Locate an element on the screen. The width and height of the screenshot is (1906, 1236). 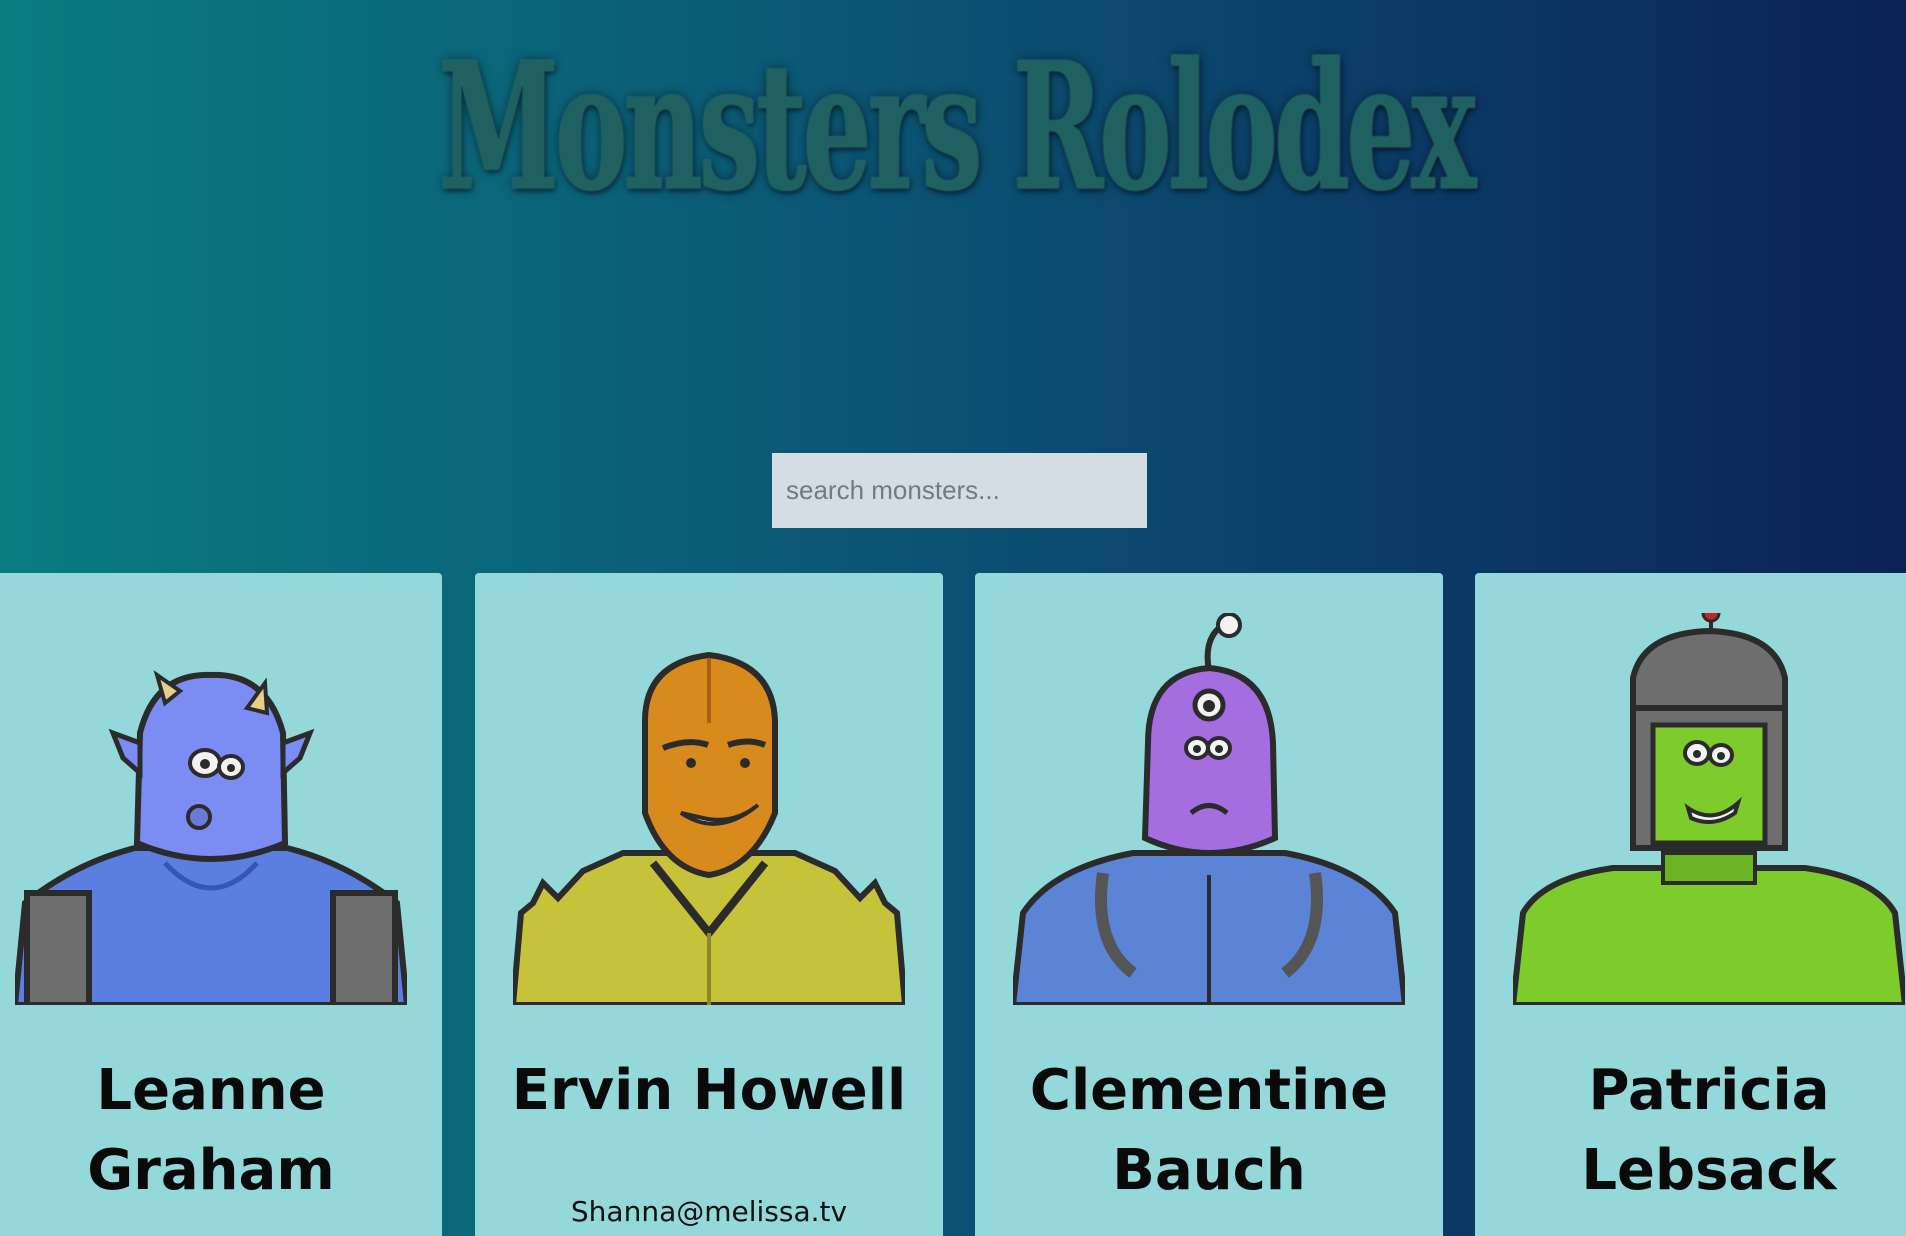
blue-horned-monster-icon is located at coordinates (211, 837).